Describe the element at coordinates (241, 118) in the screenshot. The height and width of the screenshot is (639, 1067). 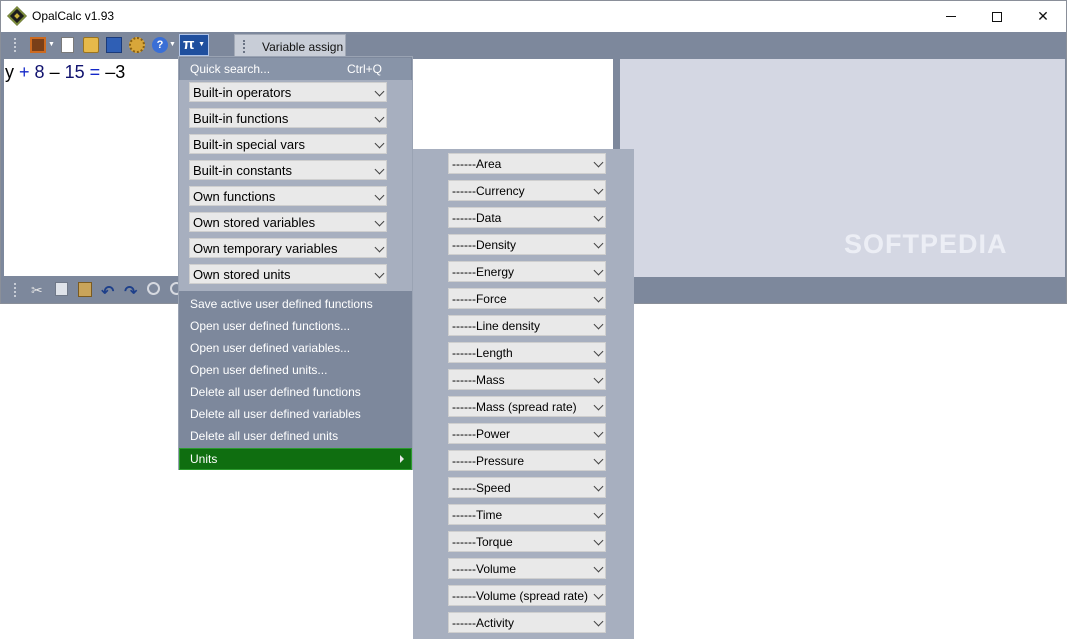
I see `combo-label: Built-in functions` at that location.